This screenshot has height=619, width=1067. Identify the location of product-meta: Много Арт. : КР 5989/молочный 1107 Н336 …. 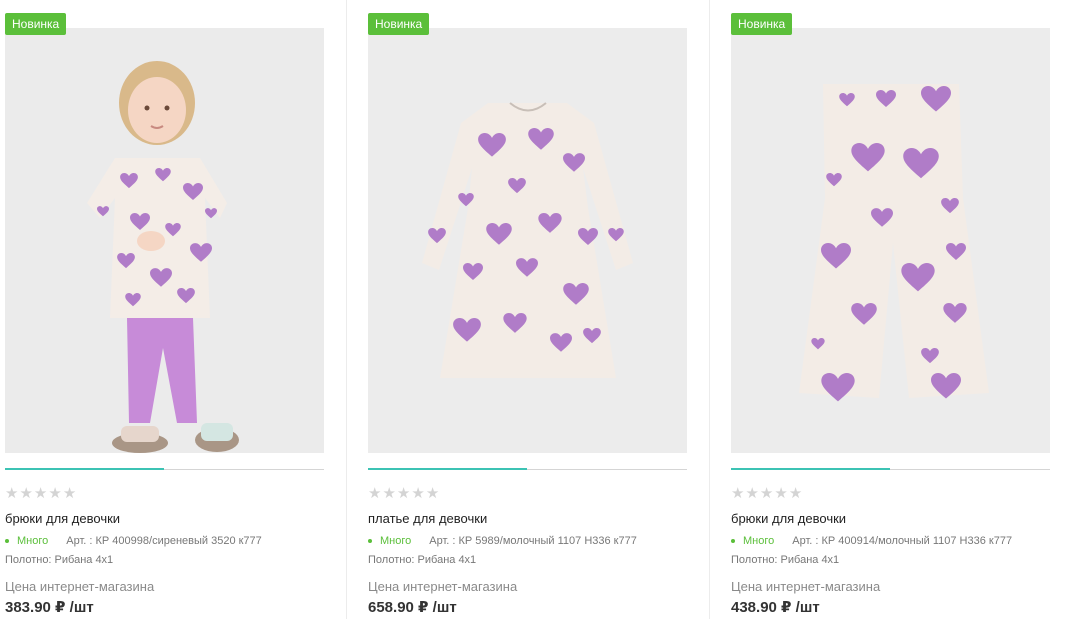
(502, 541).